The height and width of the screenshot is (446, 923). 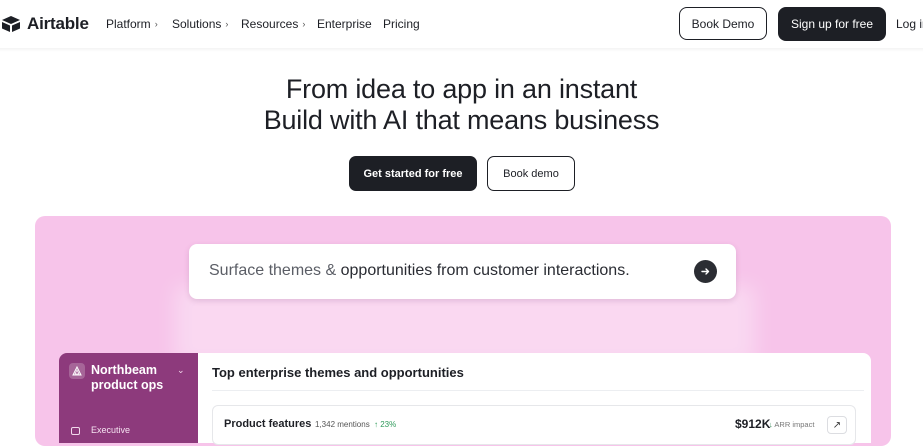 I want to click on arr-impact-label: ↓ ARR impact, so click(x=791, y=424).